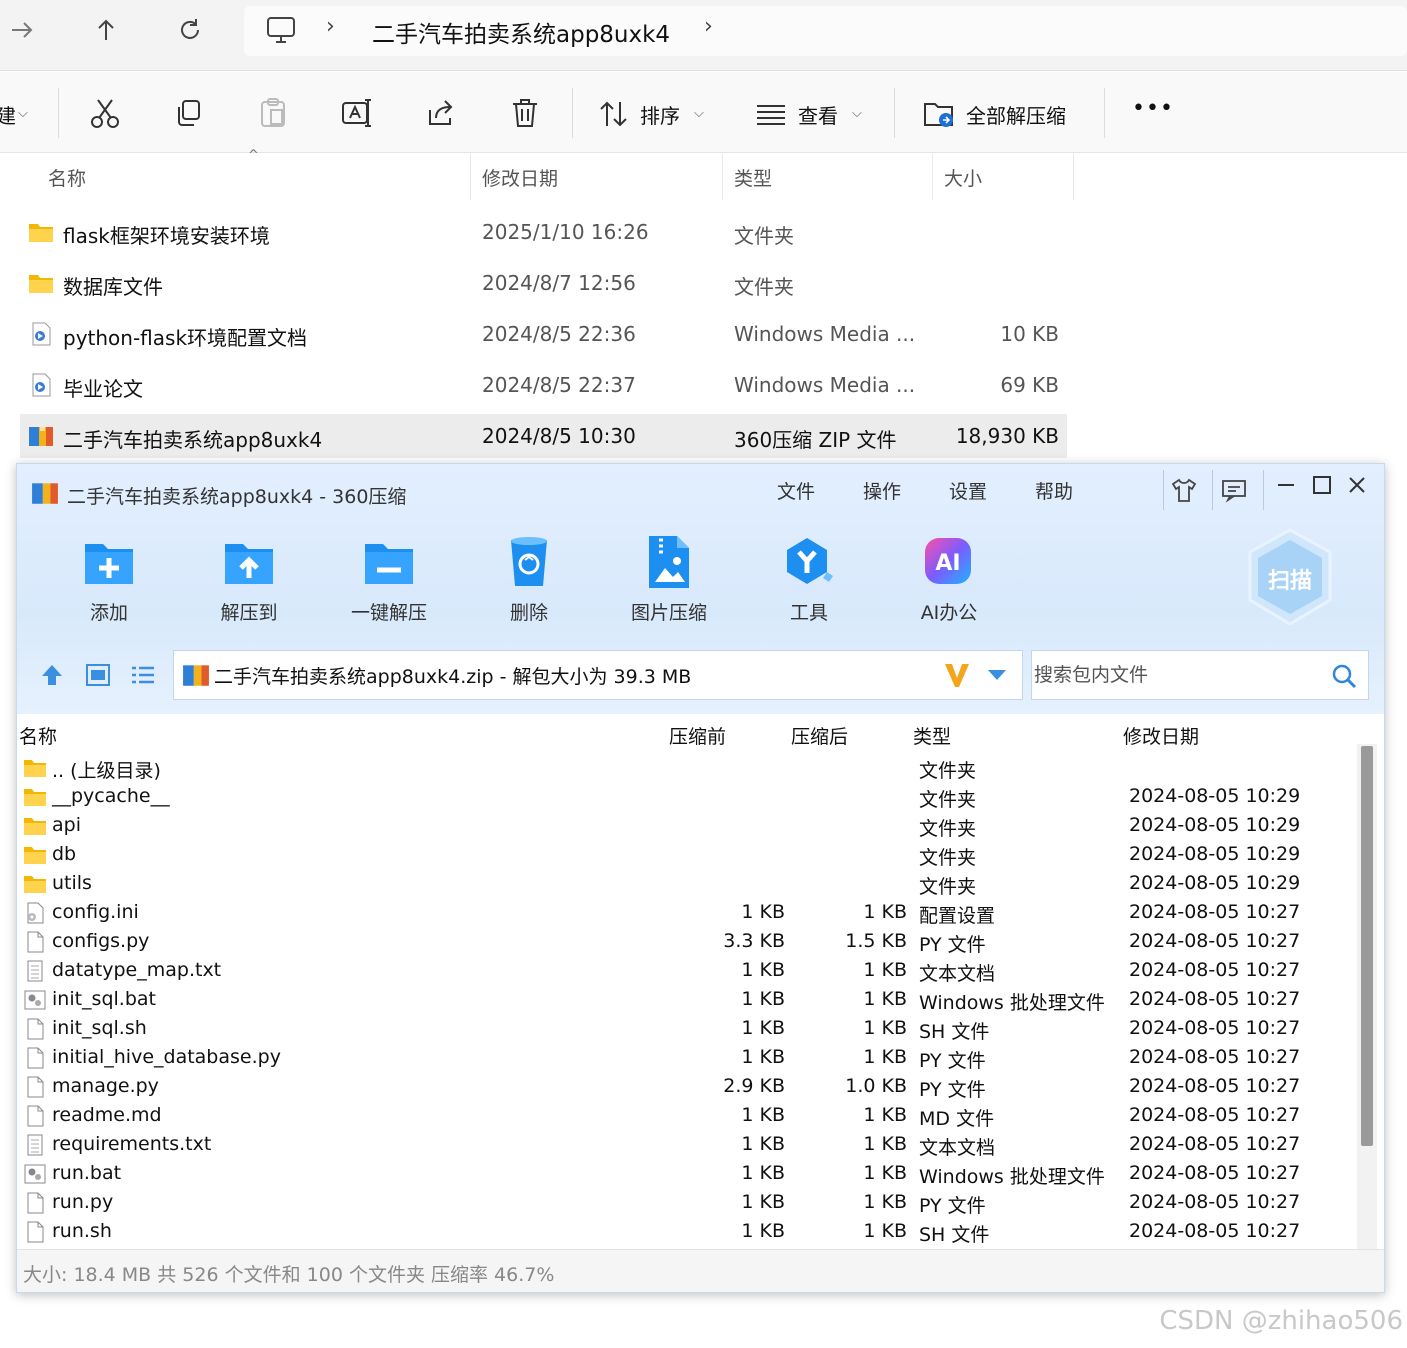 The width and height of the screenshot is (1407, 1348). Describe the element at coordinates (106, 30) in the screenshot. I see `up-button` at that location.